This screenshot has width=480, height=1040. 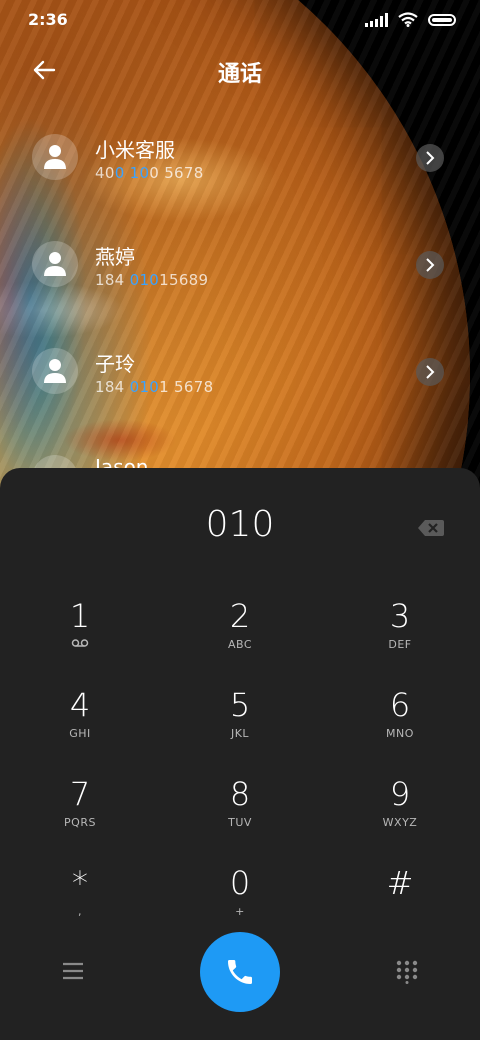 I want to click on phone-icon, so click(x=240, y=972).